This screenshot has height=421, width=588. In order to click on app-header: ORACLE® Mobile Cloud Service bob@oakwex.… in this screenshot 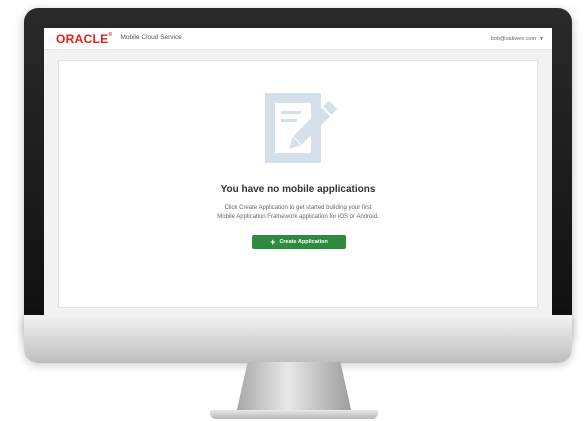, I will do `click(298, 39)`.